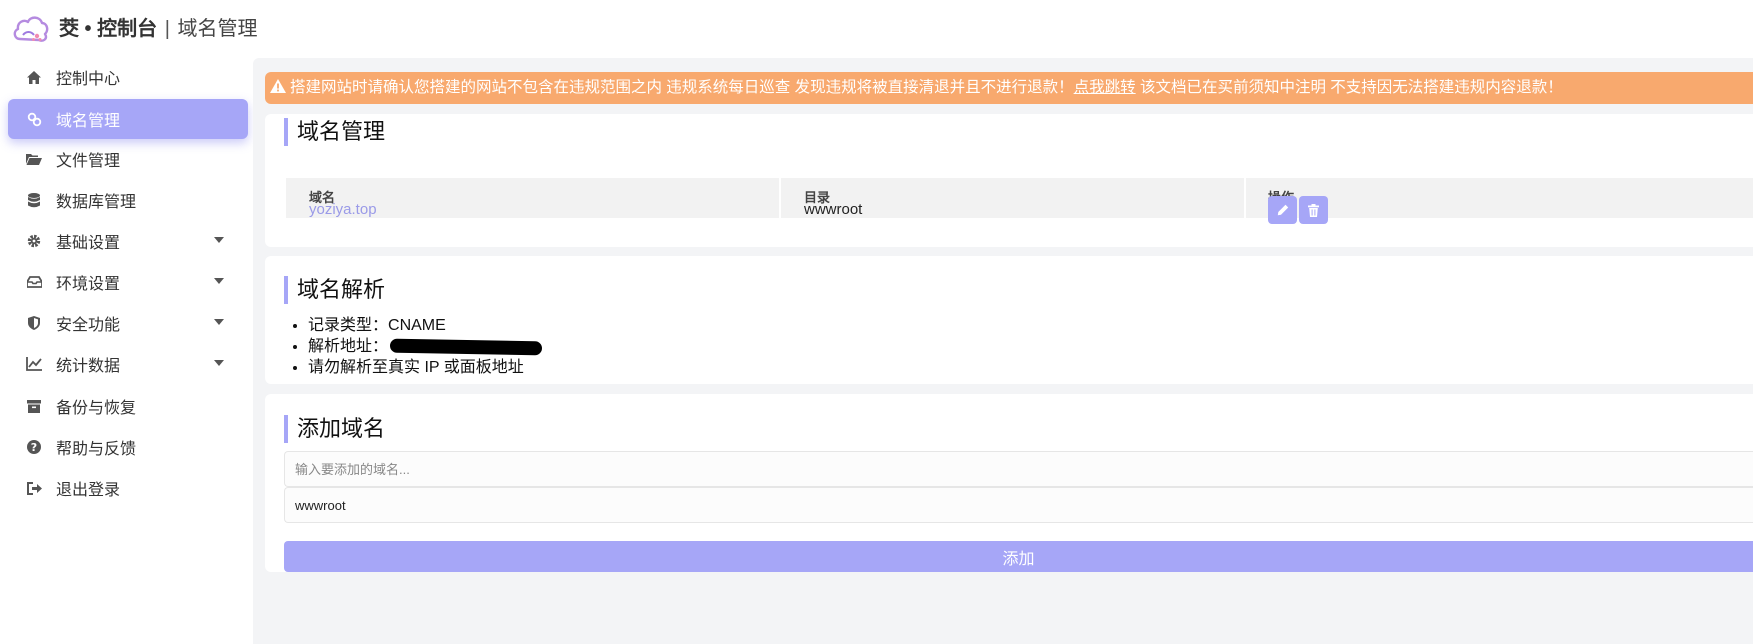 The height and width of the screenshot is (644, 1753). Describe the element at coordinates (31, 29) in the screenshot. I see `cloud-logo-icon` at that location.